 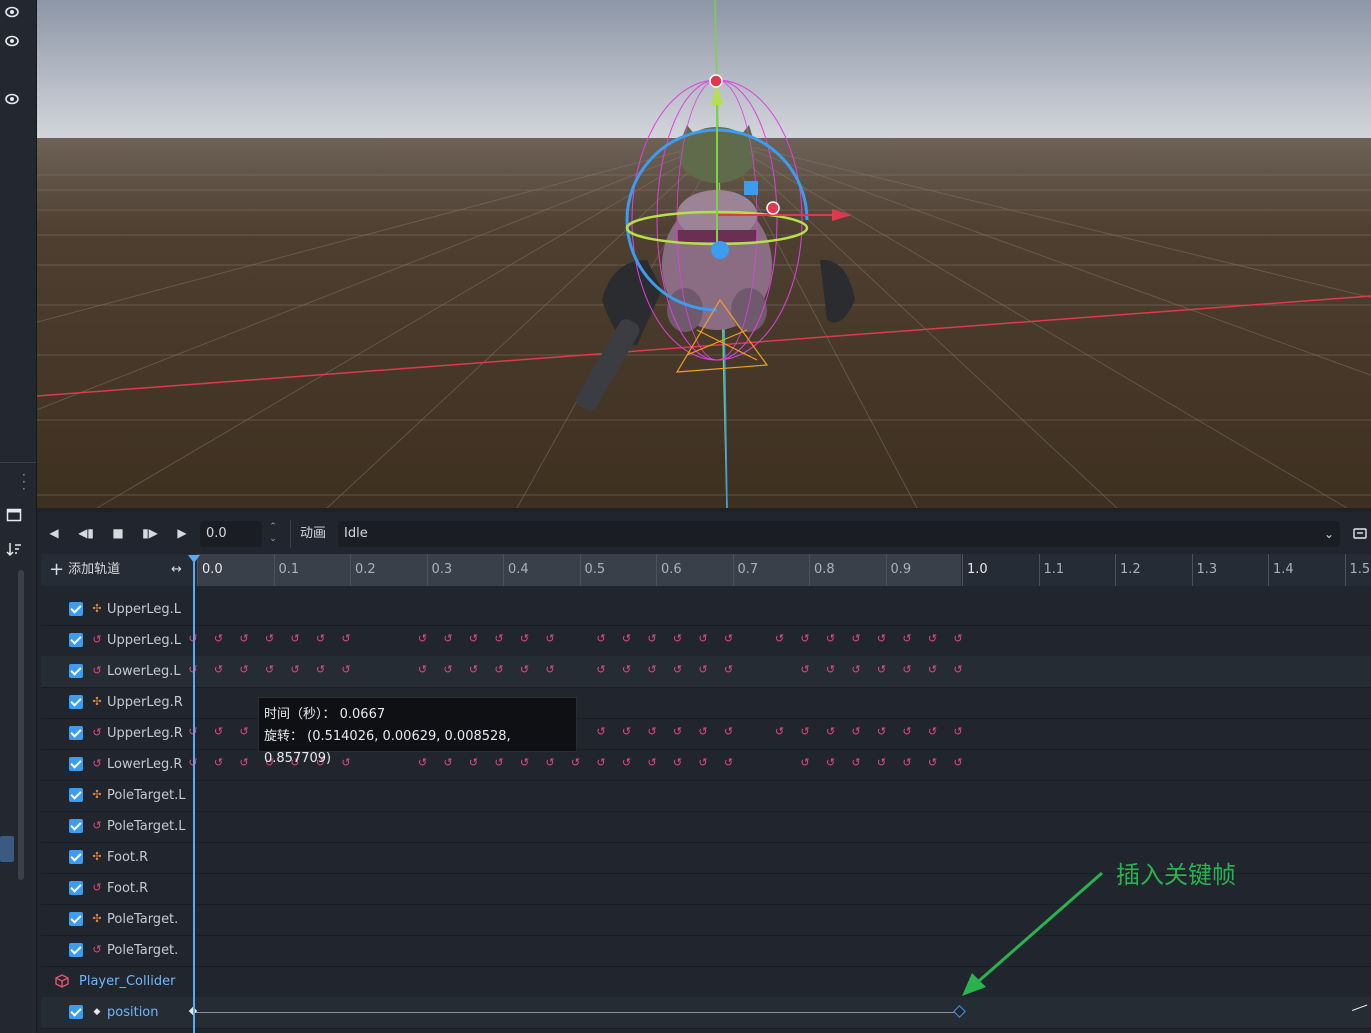 What do you see at coordinates (706, 920) in the screenshot?
I see `track-row: ✣ PoleTarget.` at bounding box center [706, 920].